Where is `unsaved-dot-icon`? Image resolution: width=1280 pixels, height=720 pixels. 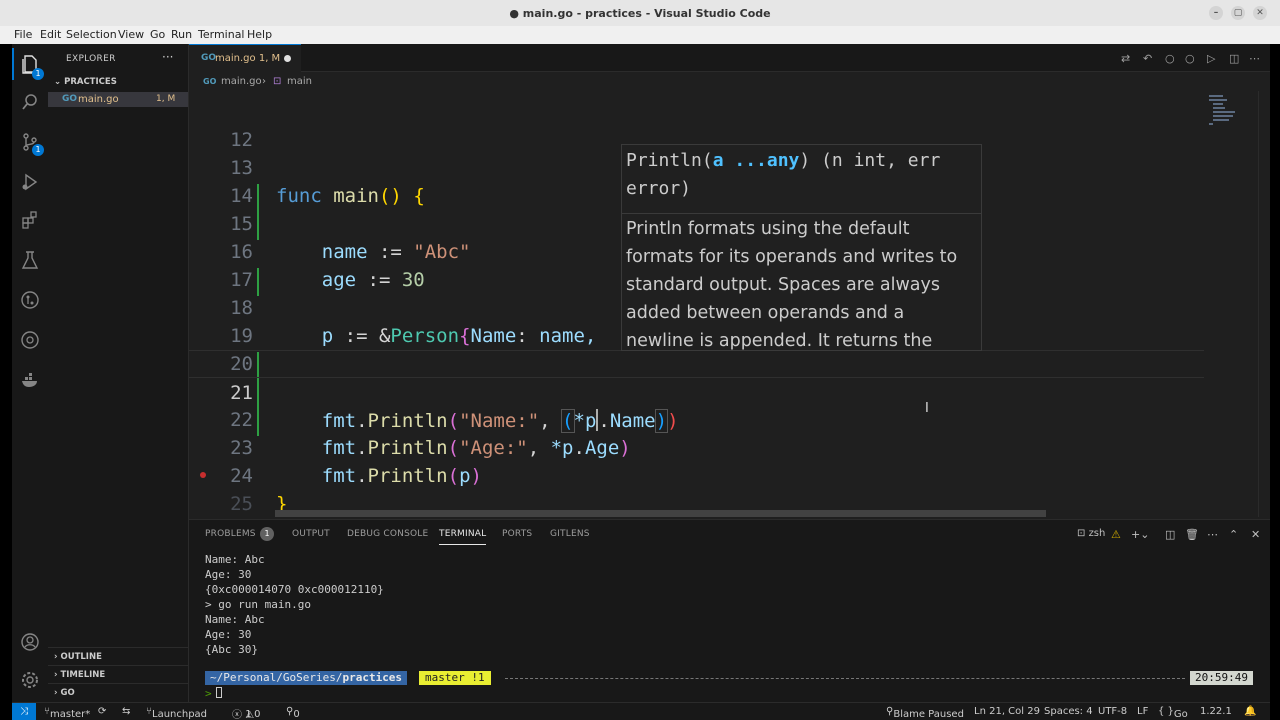 unsaved-dot-icon is located at coordinates (287, 58).